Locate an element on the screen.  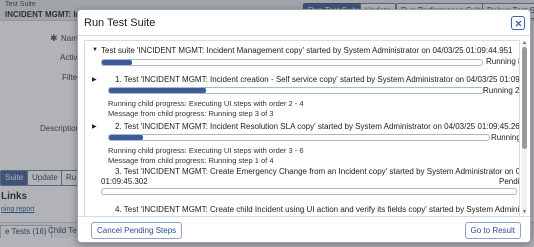
progress-status: Running 8% is located at coordinates (502, 61).